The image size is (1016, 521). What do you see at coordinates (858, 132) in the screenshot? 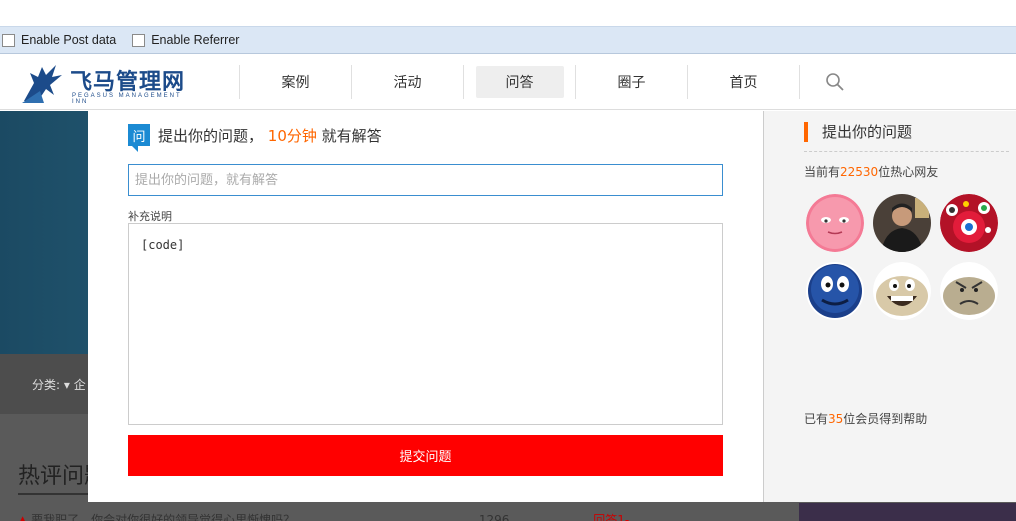
I see `sidebar-title: 提出你的问题` at bounding box center [858, 132].